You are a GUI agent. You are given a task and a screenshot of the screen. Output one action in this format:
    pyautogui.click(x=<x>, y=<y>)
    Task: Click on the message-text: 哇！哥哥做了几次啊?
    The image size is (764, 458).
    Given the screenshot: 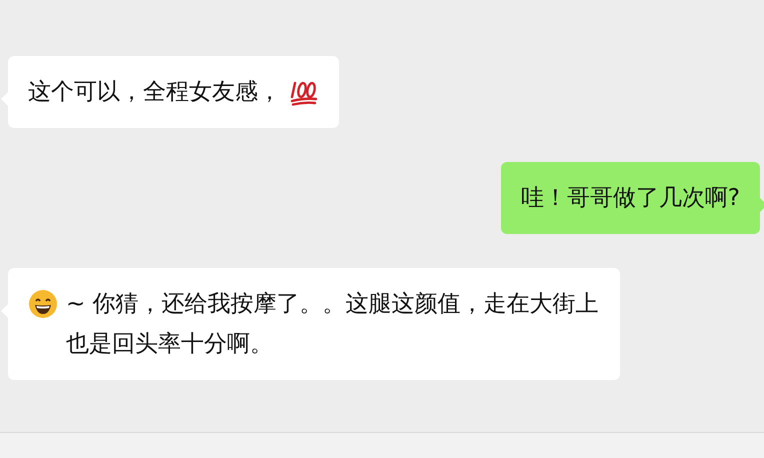 What is the action you would take?
    pyautogui.click(x=630, y=198)
    